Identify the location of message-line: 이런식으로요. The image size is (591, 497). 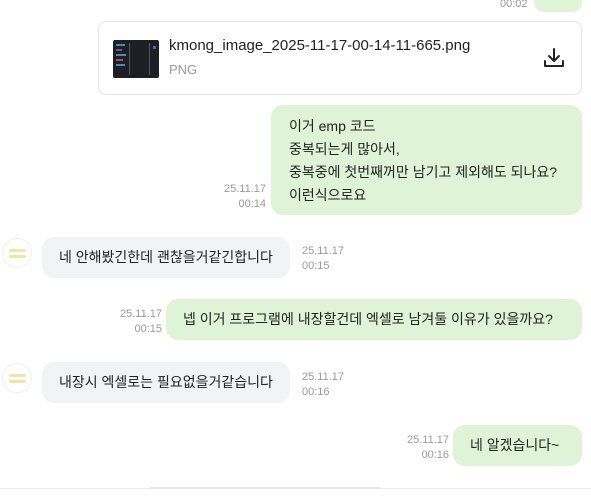
(328, 195).